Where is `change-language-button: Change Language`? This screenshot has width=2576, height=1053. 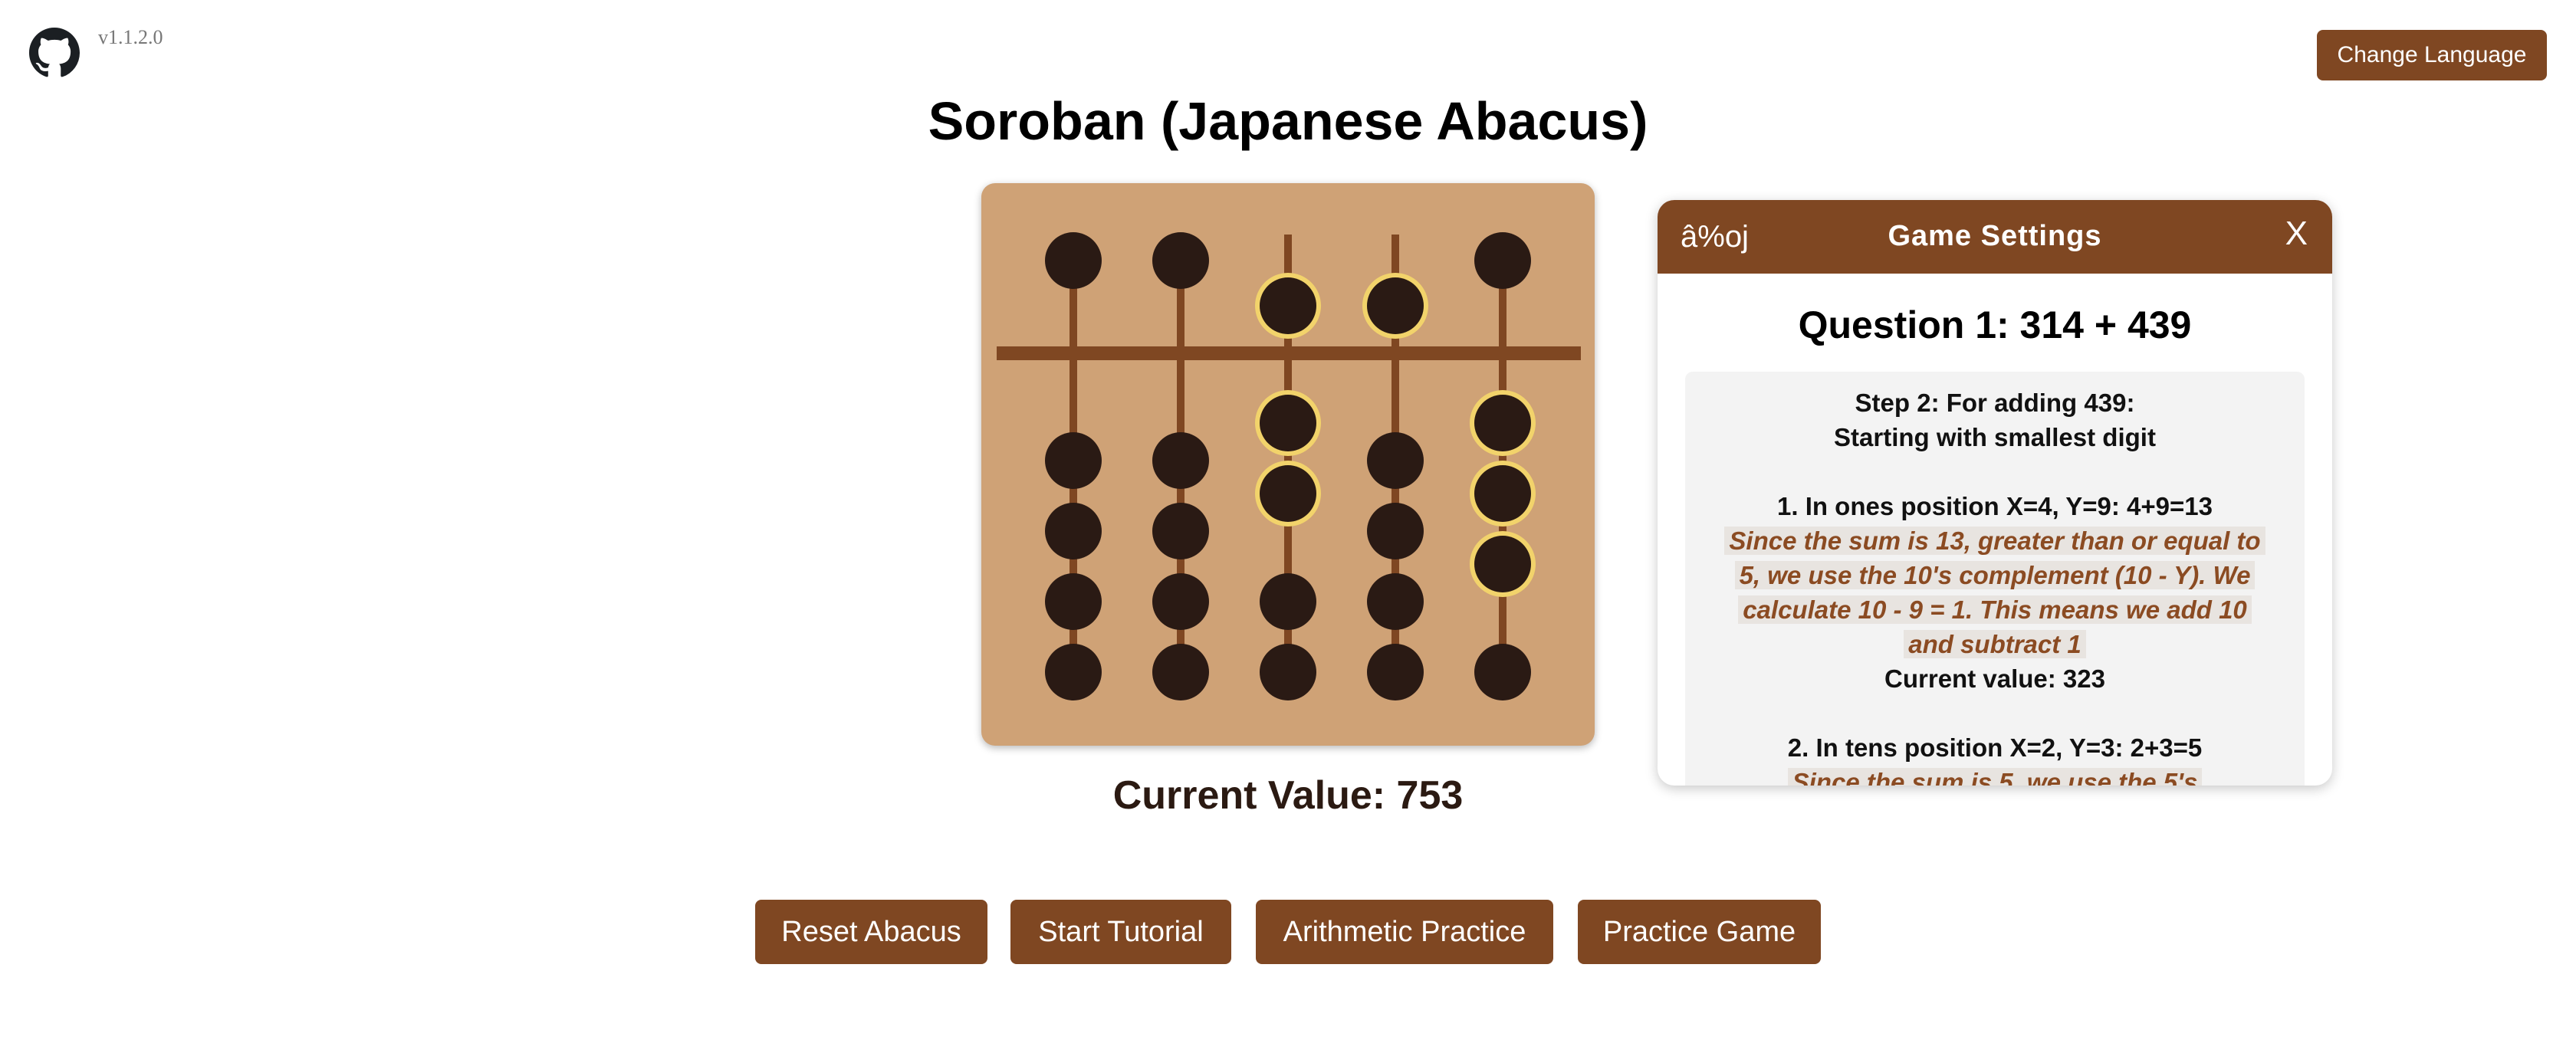 change-language-button: Change Language is located at coordinates (2432, 55).